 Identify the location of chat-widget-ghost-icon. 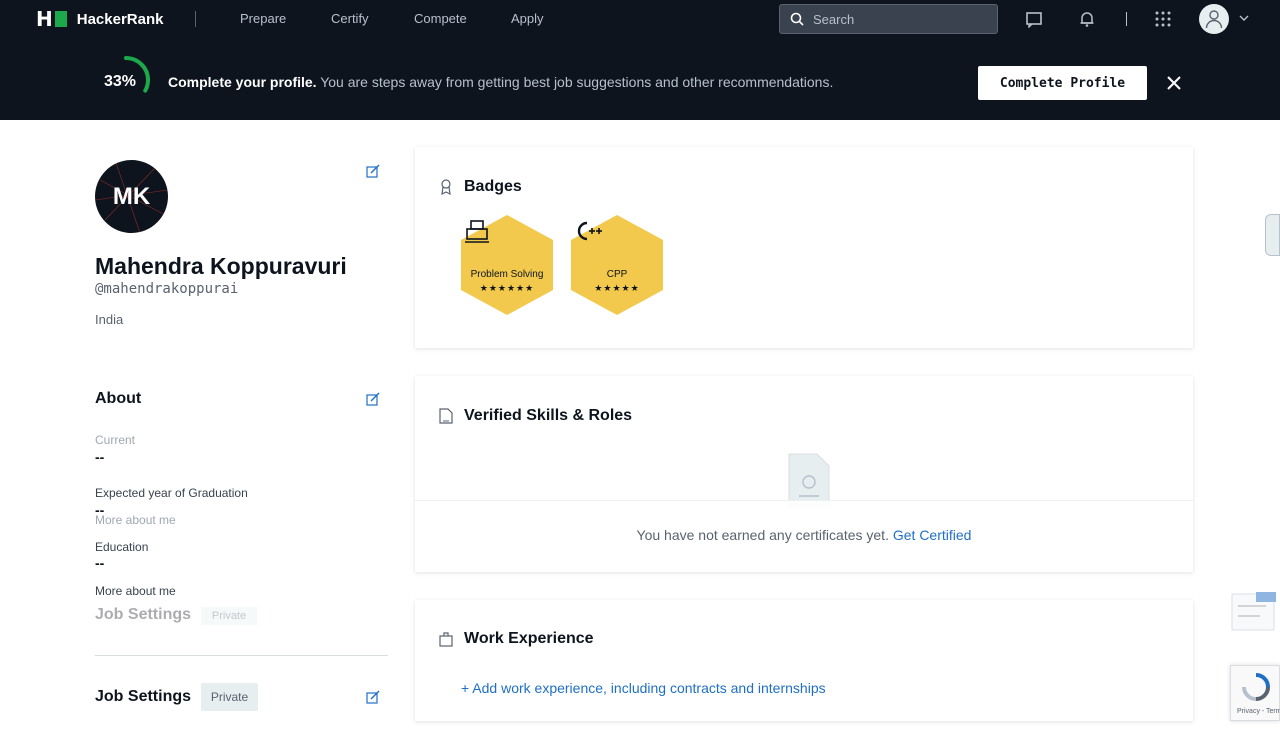
(1253, 611).